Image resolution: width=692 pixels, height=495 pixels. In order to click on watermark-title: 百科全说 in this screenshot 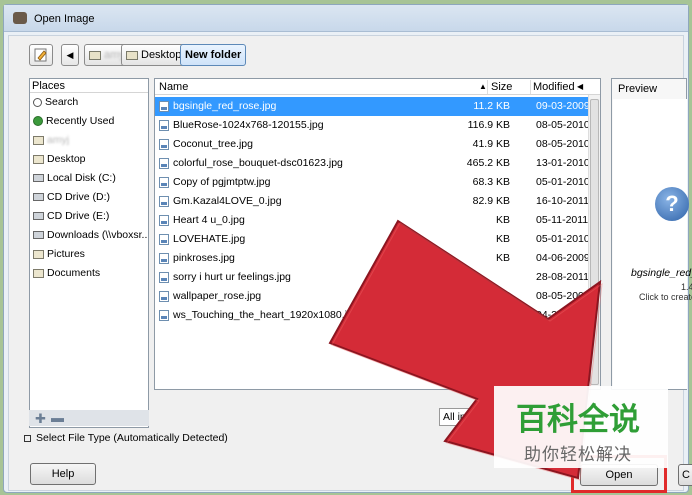, I will do `click(578, 420)`.